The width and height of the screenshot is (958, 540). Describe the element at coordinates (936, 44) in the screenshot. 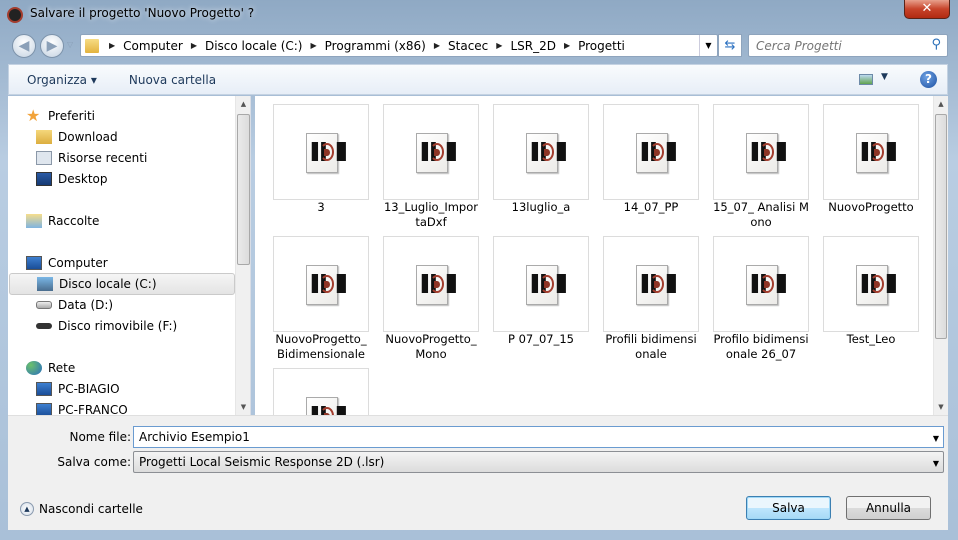

I see `search-icon: ⚲` at that location.